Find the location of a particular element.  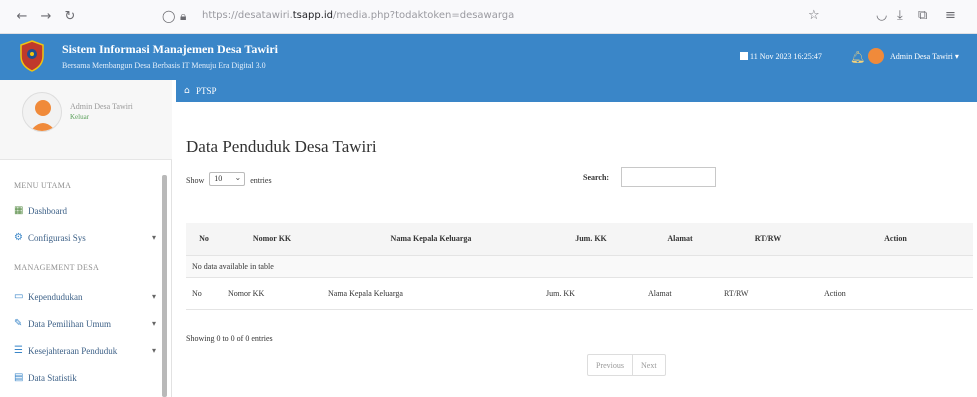

sidebar-item-kependudukan: ▭ Kependudukan ▾ is located at coordinates (81, 297).